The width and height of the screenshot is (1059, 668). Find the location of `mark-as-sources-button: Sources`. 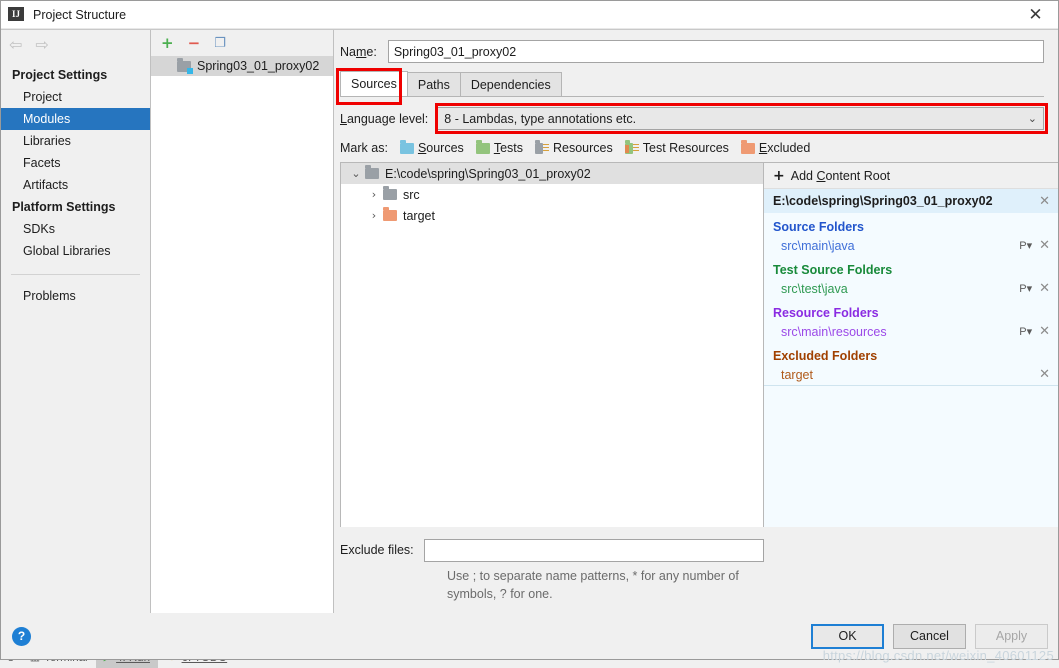

mark-as-sources-button: Sources is located at coordinates (431, 147).